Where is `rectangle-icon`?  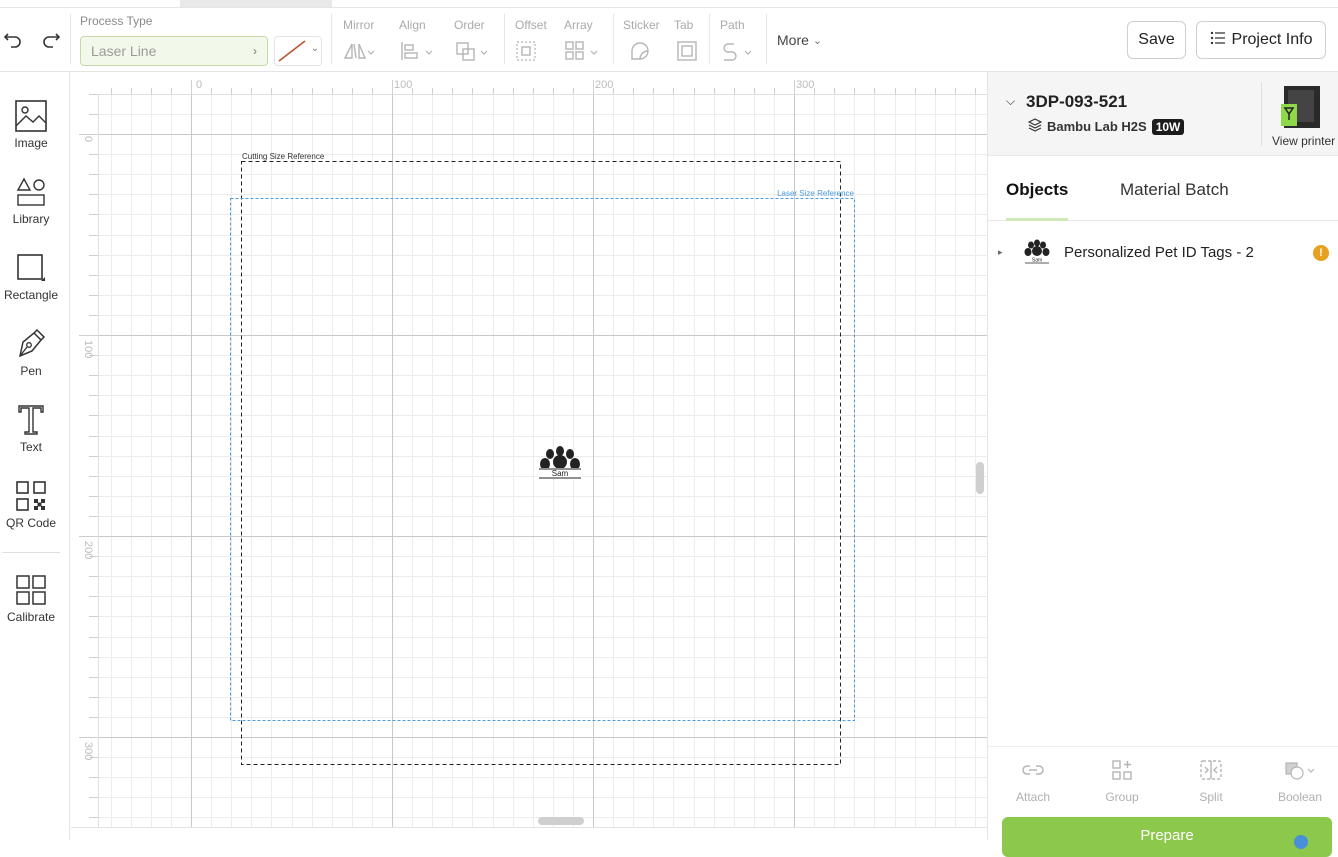 rectangle-icon is located at coordinates (31, 268).